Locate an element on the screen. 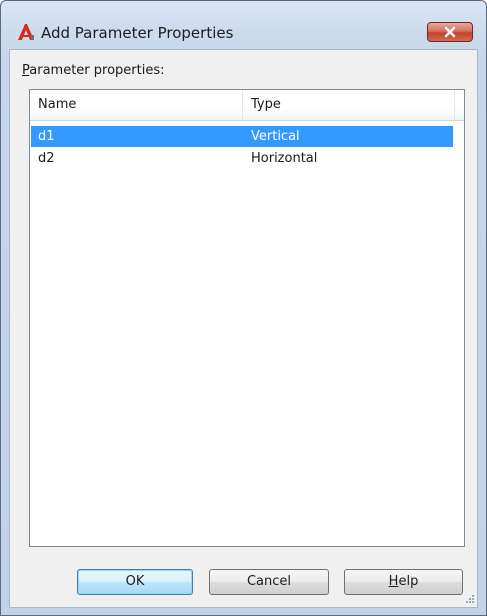  resize-grip-icon is located at coordinates (469, 598).